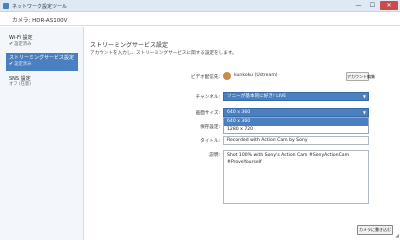 This screenshot has width=400, height=240. I want to click on window-title: ネットワーク設定ツール, so click(40, 7).